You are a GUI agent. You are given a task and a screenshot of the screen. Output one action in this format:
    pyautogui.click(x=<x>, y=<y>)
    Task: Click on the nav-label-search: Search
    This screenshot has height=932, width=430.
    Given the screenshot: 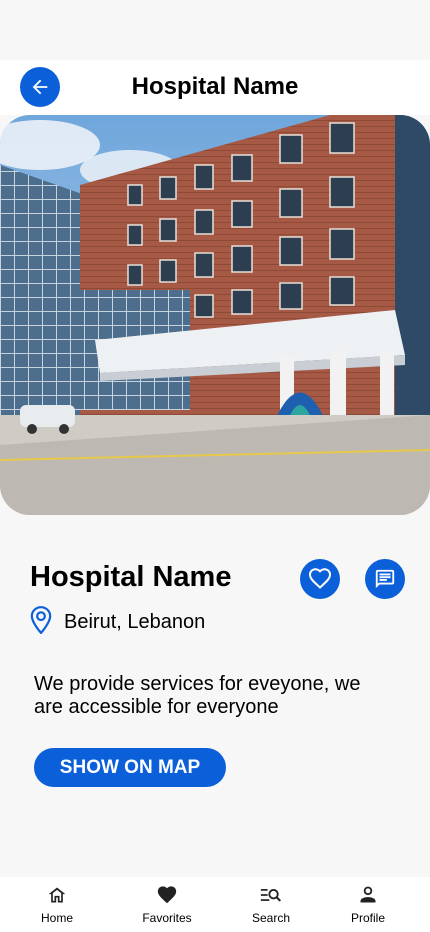 What is the action you would take?
    pyautogui.click(x=271, y=918)
    